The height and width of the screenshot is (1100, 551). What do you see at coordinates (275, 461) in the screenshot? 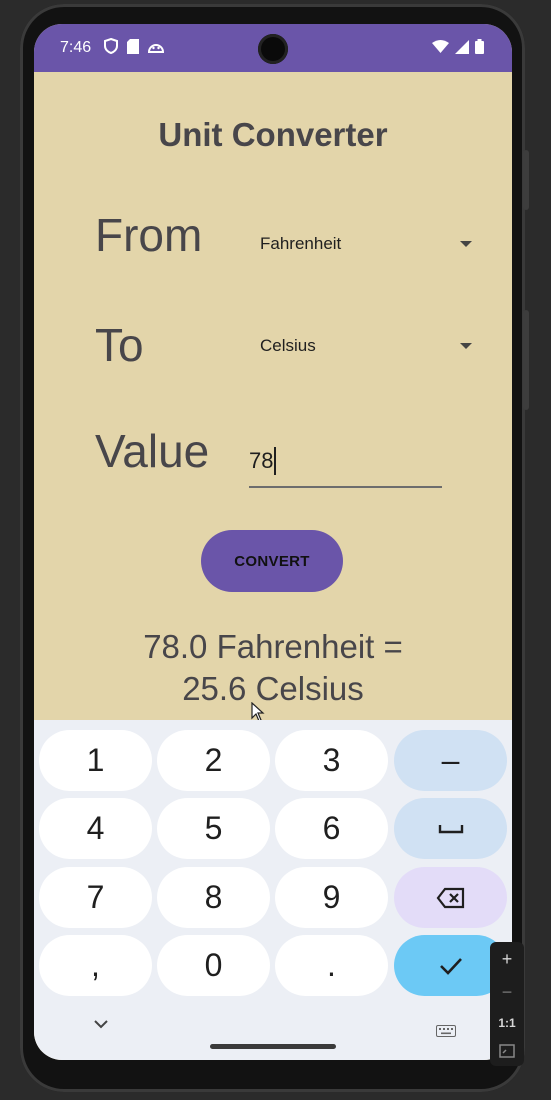
I see `text-cursor` at bounding box center [275, 461].